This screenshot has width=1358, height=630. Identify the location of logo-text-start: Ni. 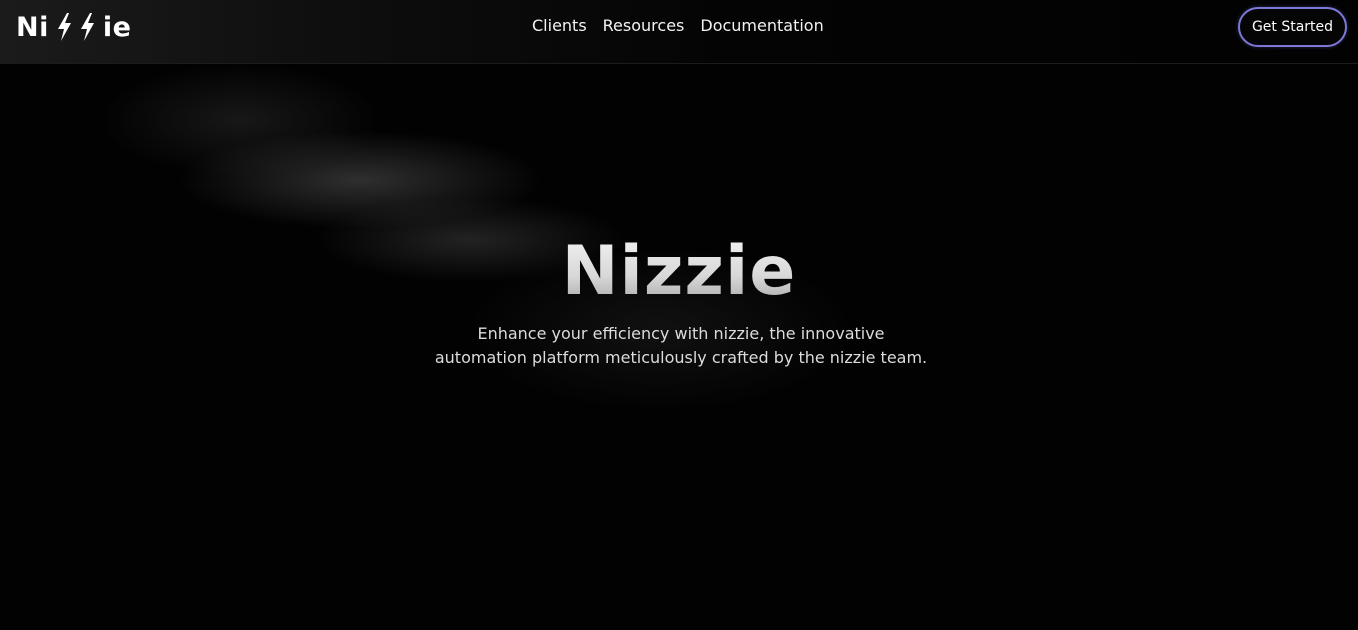
(32, 27).